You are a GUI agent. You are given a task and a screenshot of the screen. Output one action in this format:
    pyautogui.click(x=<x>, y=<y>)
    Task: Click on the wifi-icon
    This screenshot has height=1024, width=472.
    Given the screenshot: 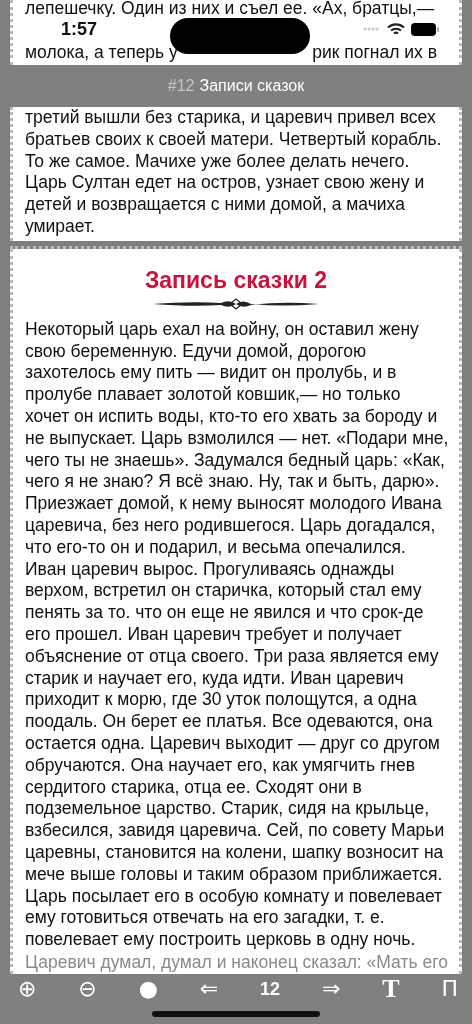 What is the action you would take?
    pyautogui.click(x=396, y=29)
    